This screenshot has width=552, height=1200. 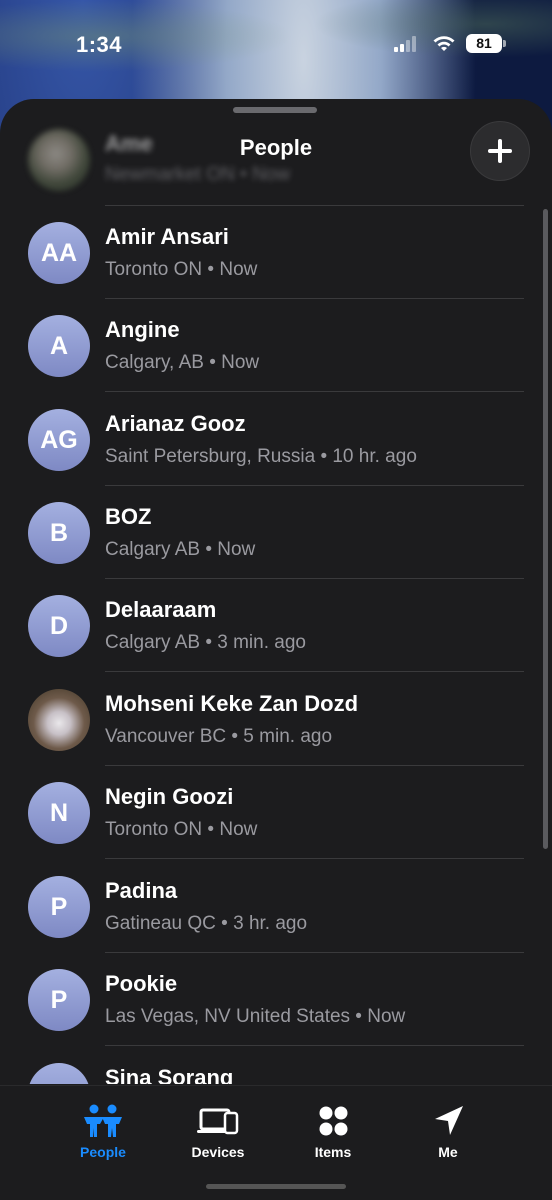 What do you see at coordinates (276, 252) in the screenshot?
I see `list-item: AA Amir Ansari Toronto ON • Now` at bounding box center [276, 252].